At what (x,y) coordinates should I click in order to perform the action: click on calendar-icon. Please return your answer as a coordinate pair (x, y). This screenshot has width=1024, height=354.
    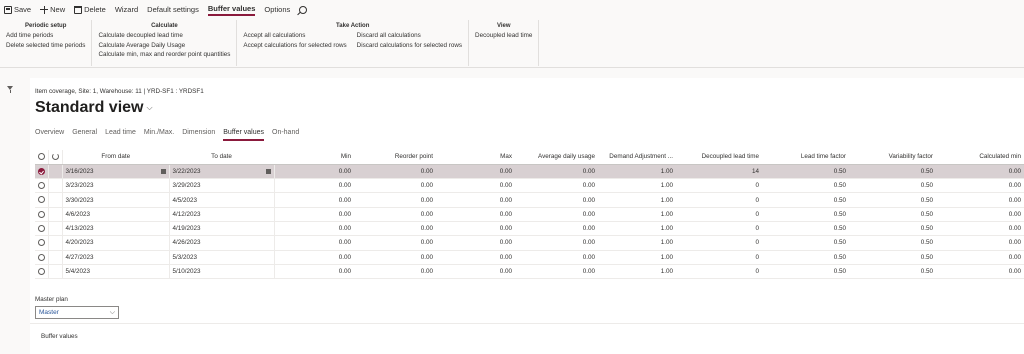
    Looking at the image, I should click on (163, 171).